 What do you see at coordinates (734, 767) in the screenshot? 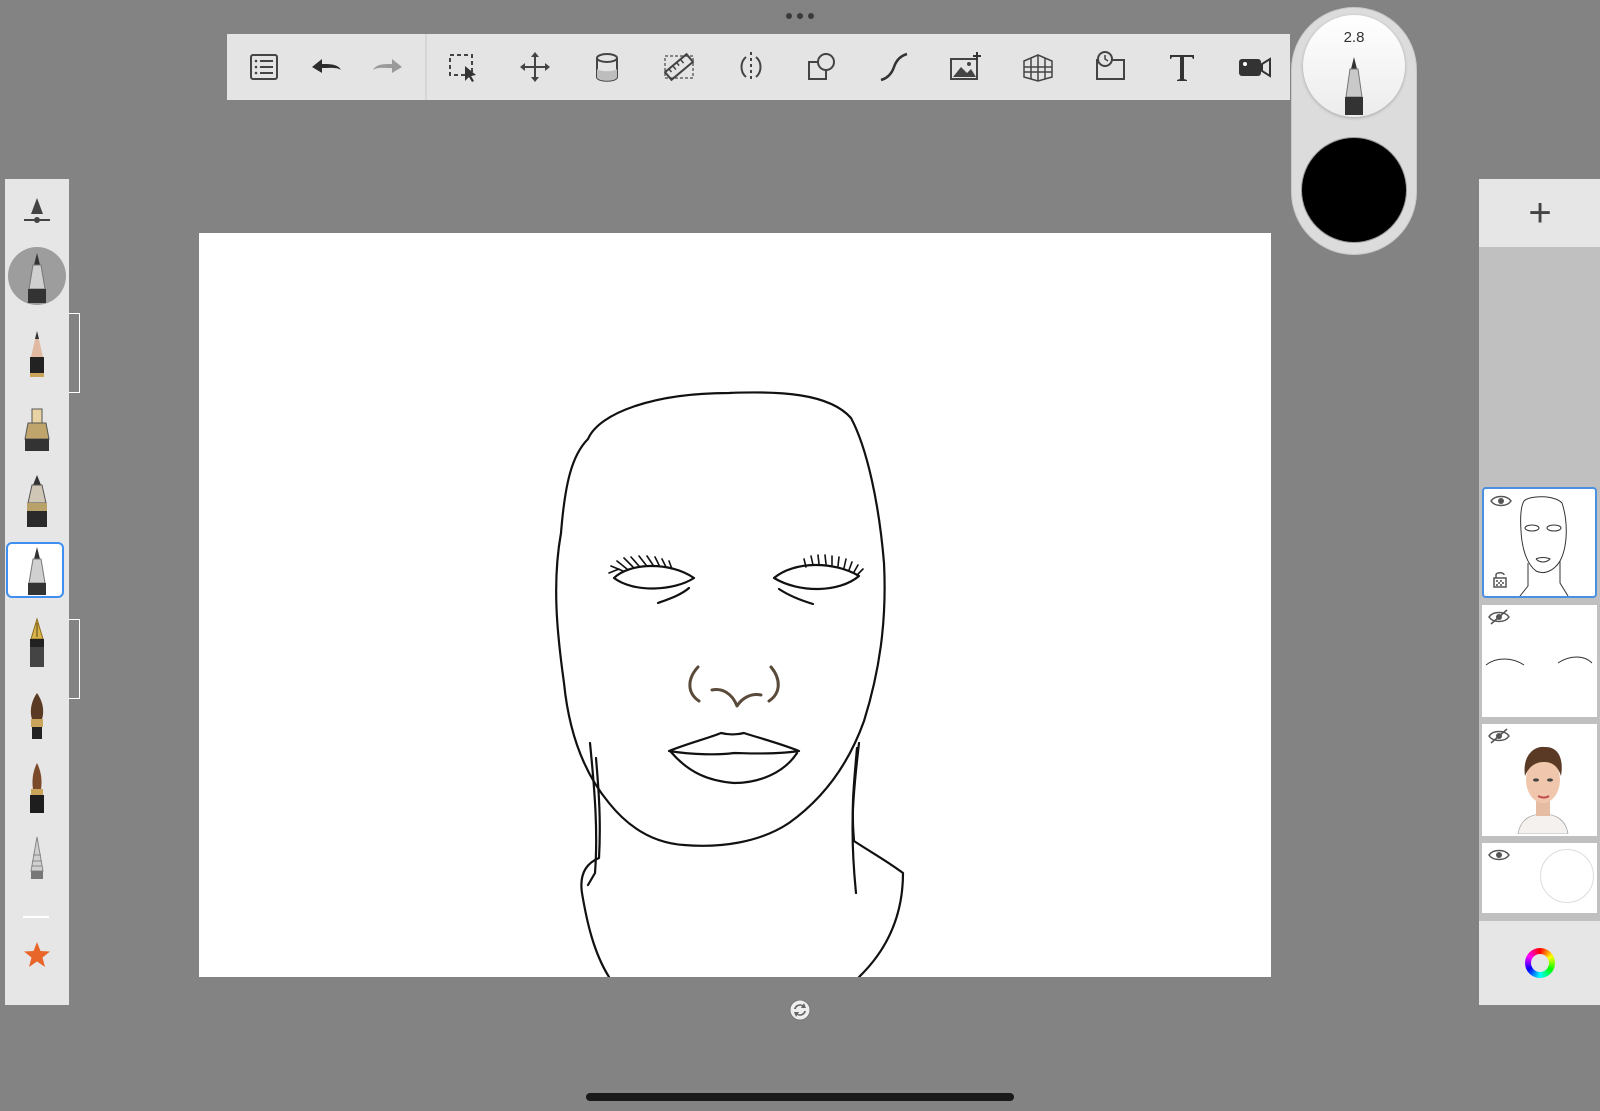
I see `lower-lip` at bounding box center [734, 767].